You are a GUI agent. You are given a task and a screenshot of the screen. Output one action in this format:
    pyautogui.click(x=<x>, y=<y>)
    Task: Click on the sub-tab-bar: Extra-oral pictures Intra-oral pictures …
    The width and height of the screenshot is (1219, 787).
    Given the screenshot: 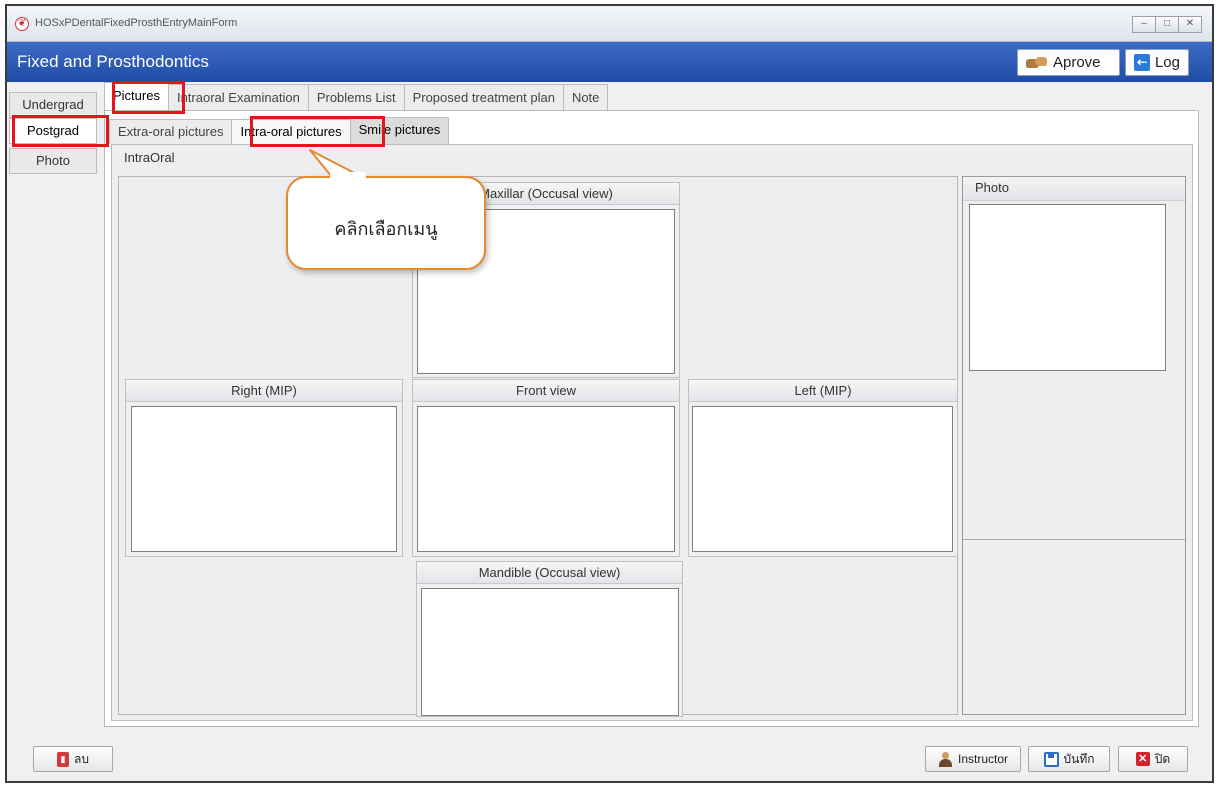 What is the action you would take?
    pyautogui.click(x=279, y=130)
    